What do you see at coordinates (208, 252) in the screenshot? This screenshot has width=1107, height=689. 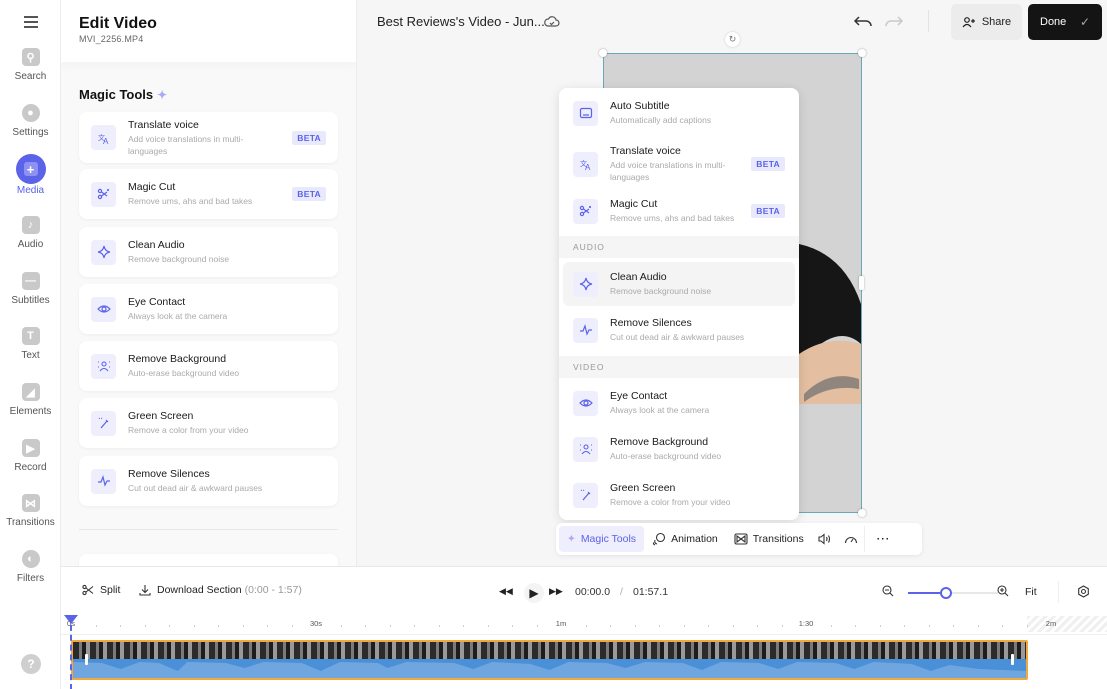 I see `tool-card-clean-audio: Clean Audio Remove background noise` at bounding box center [208, 252].